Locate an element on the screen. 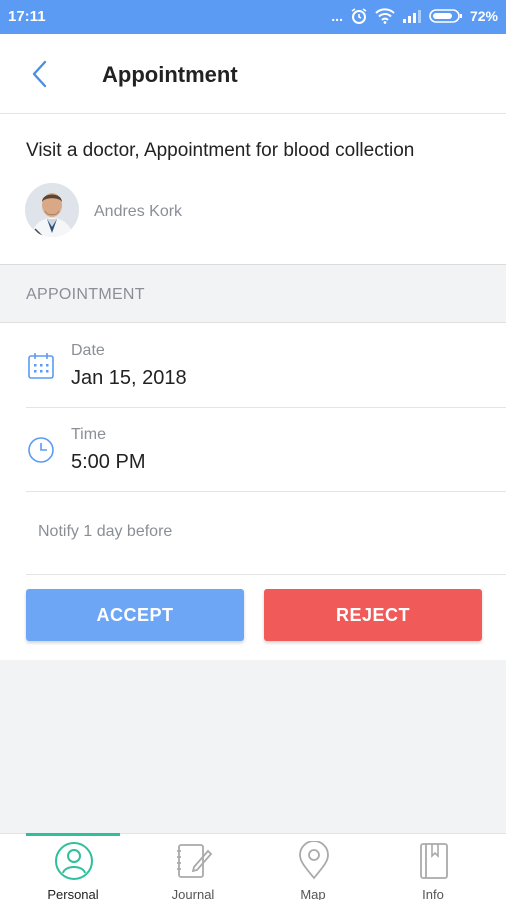 Image resolution: width=506 pixels, height=900 pixels. page-title: Appointment is located at coordinates (170, 74).